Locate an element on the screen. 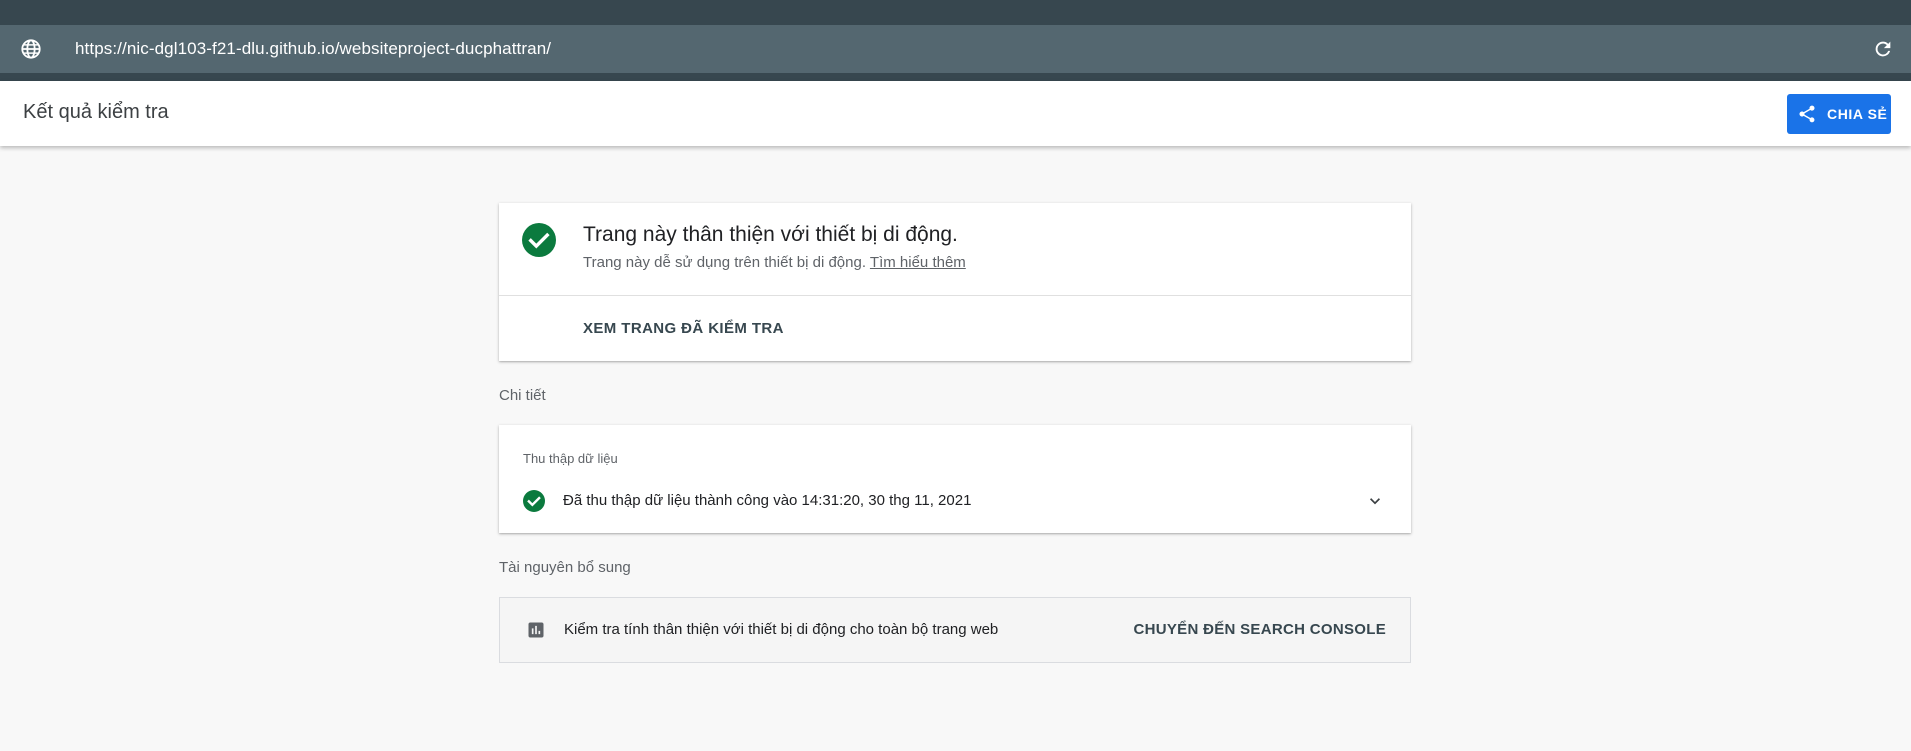 This screenshot has height=751, width=1911. page-header: Kết quả kiểm tra CHIA SẺ is located at coordinates (955, 113).